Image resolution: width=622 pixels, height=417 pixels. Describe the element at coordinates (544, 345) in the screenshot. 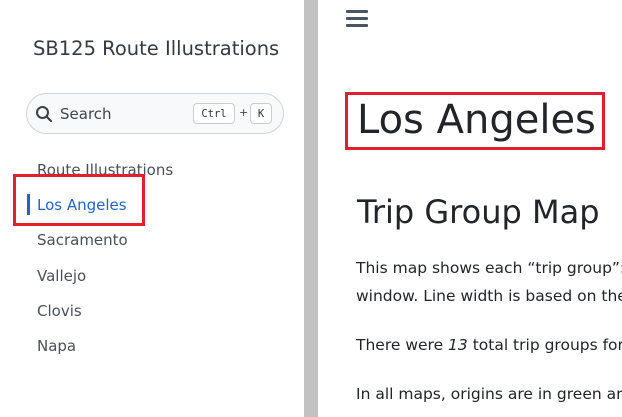

I see `paragraph-text: total trip groups for` at that location.